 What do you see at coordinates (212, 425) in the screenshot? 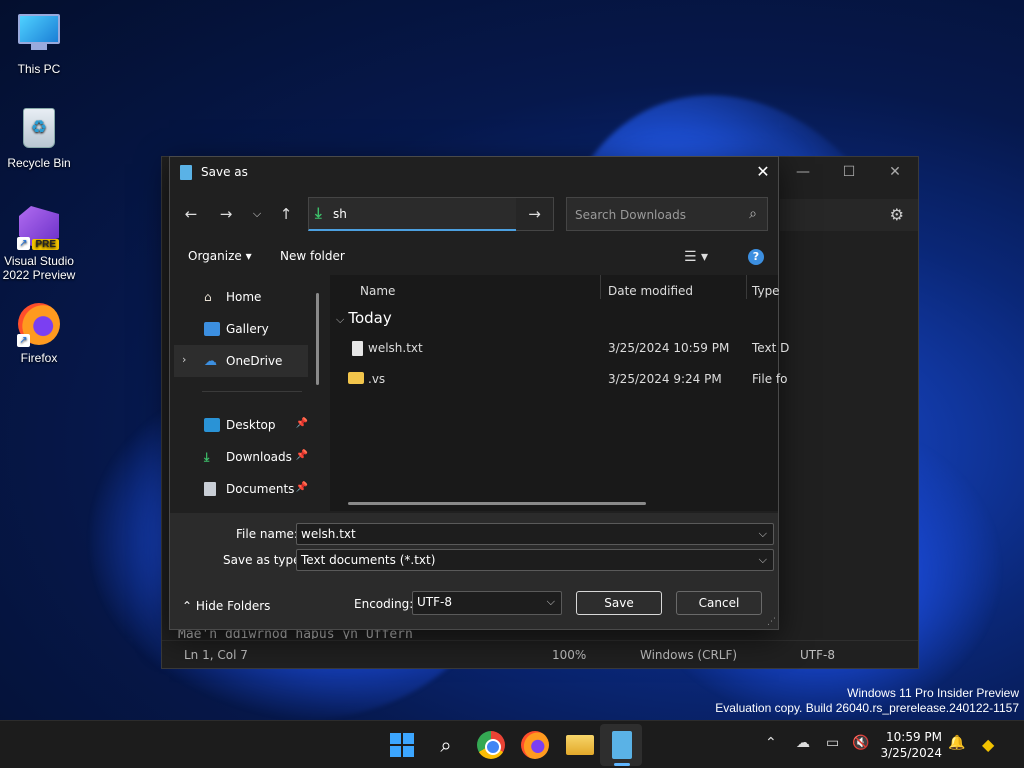
I see `desktop-icon` at bounding box center [212, 425].